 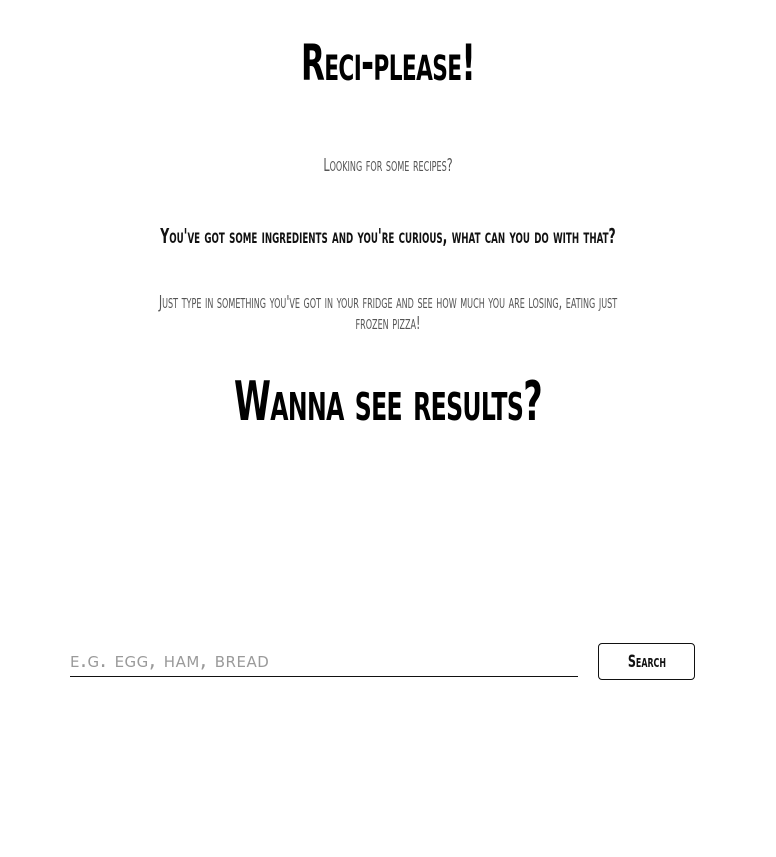 I want to click on search-button: Search, so click(x=646, y=661).